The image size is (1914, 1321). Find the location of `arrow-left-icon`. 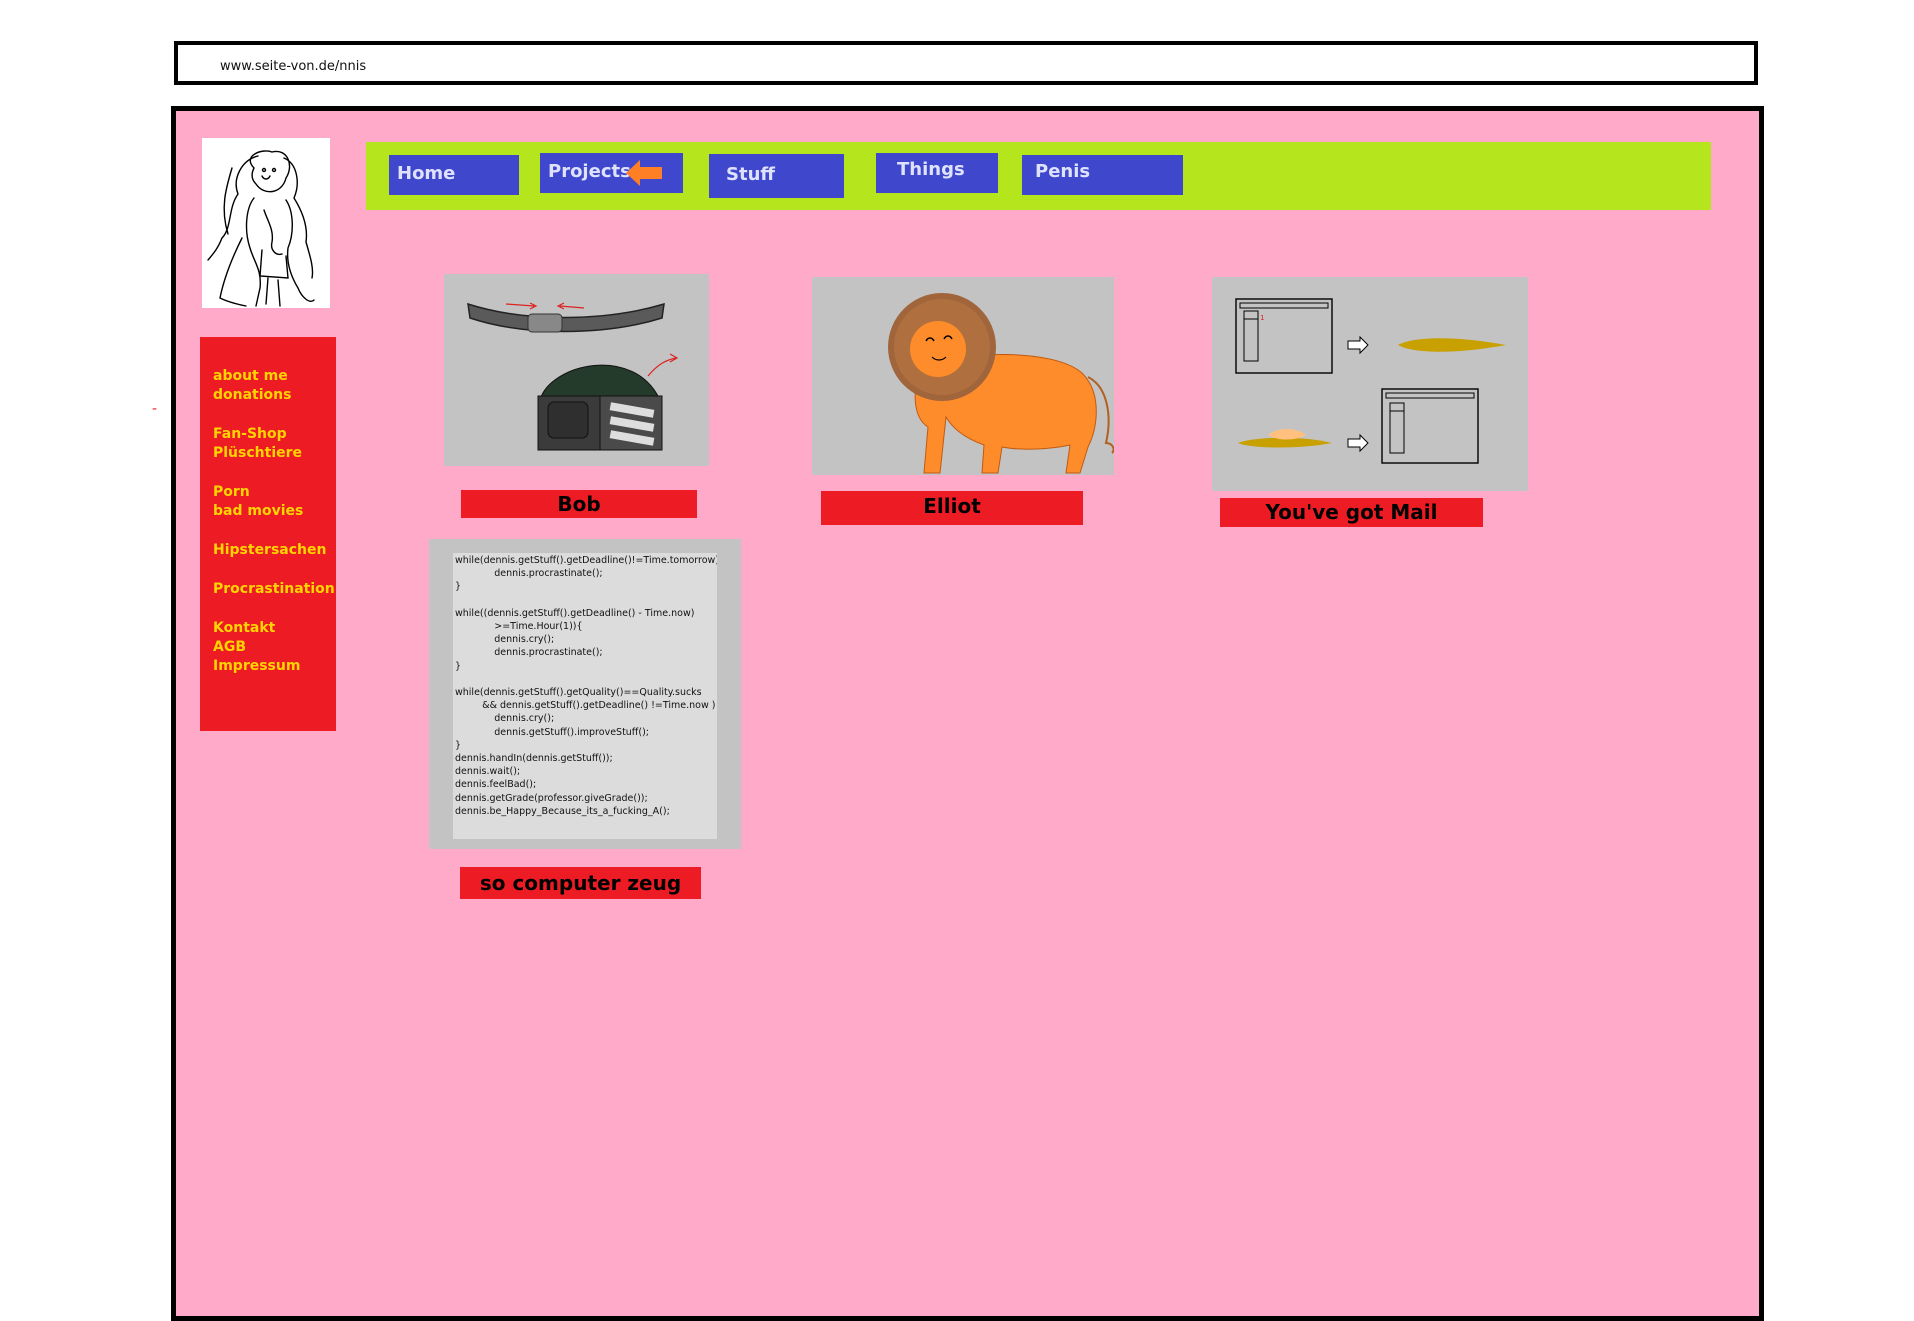

arrow-left-icon is located at coordinates (644, 173).